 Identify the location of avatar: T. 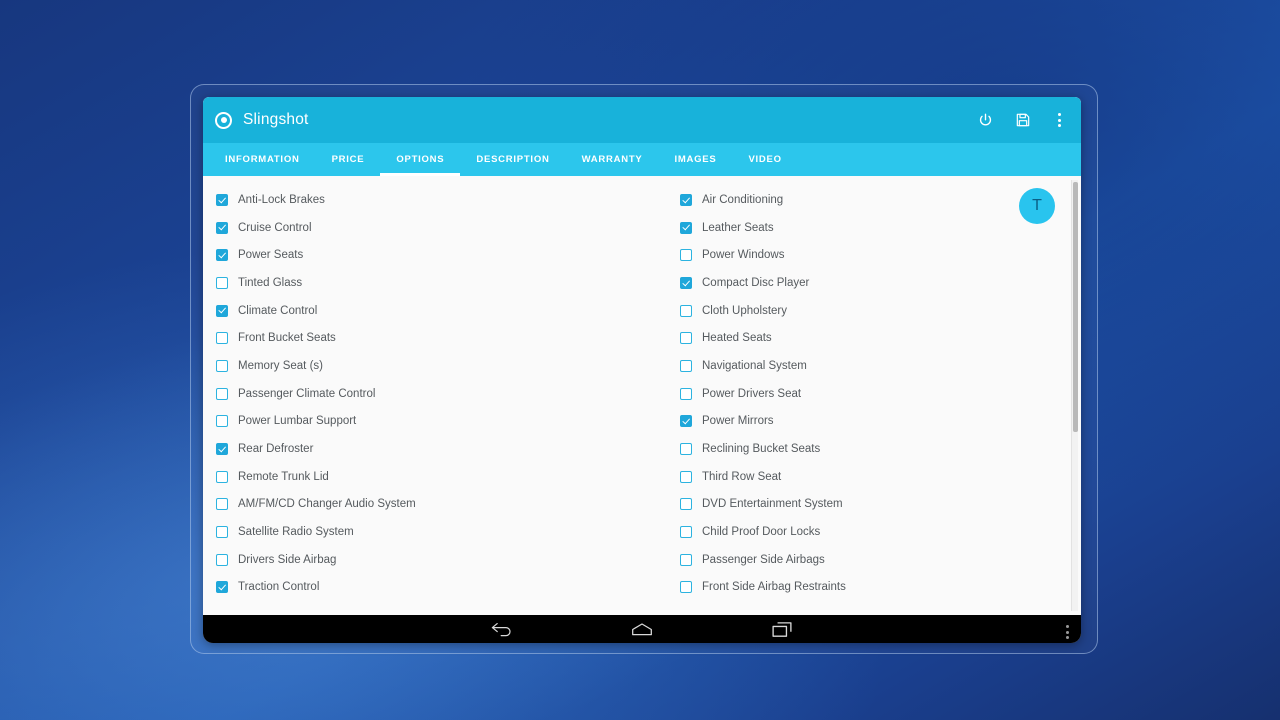
(1037, 206).